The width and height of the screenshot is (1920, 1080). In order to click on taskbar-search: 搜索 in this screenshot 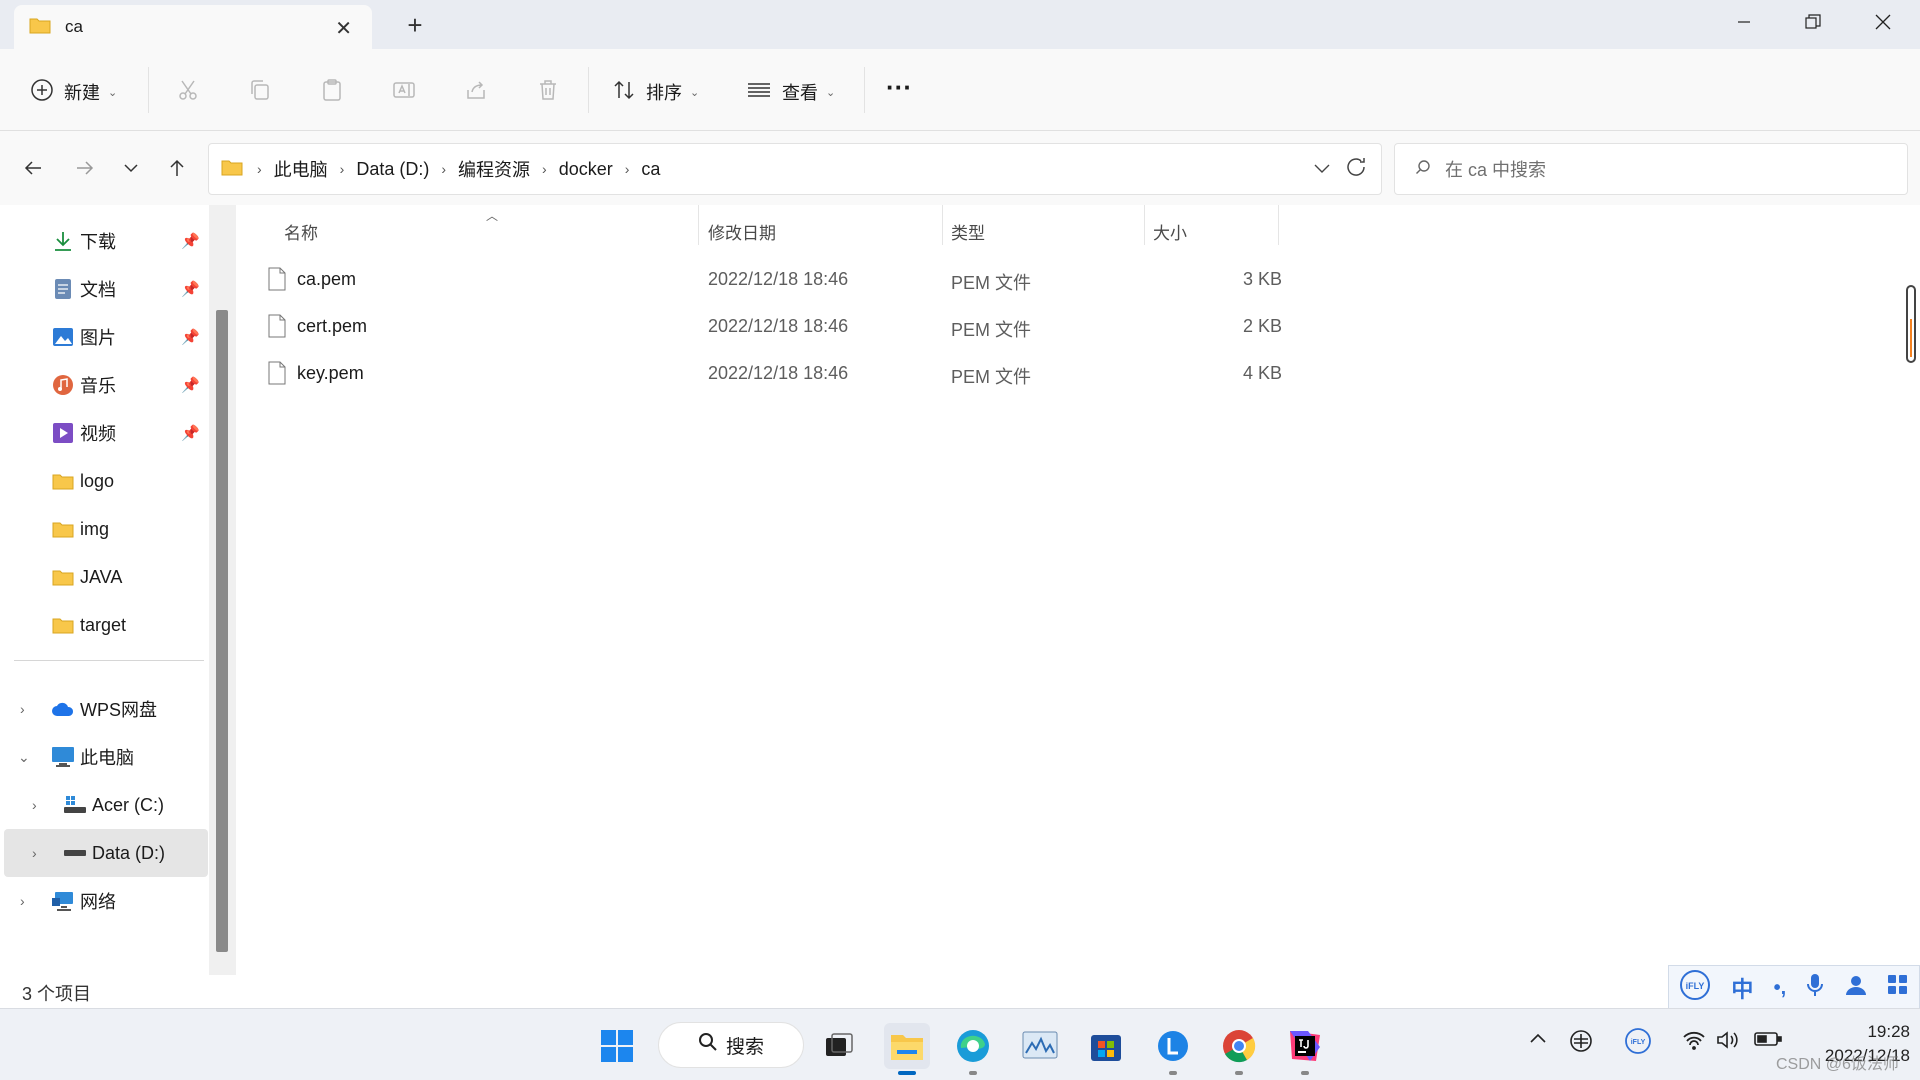, I will do `click(731, 1045)`.